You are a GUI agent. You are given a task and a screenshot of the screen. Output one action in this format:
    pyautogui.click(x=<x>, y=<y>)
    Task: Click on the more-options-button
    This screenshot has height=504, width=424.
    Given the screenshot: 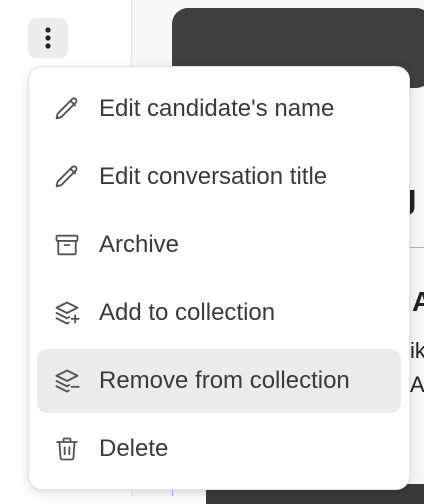 What is the action you would take?
    pyautogui.click(x=48, y=38)
    